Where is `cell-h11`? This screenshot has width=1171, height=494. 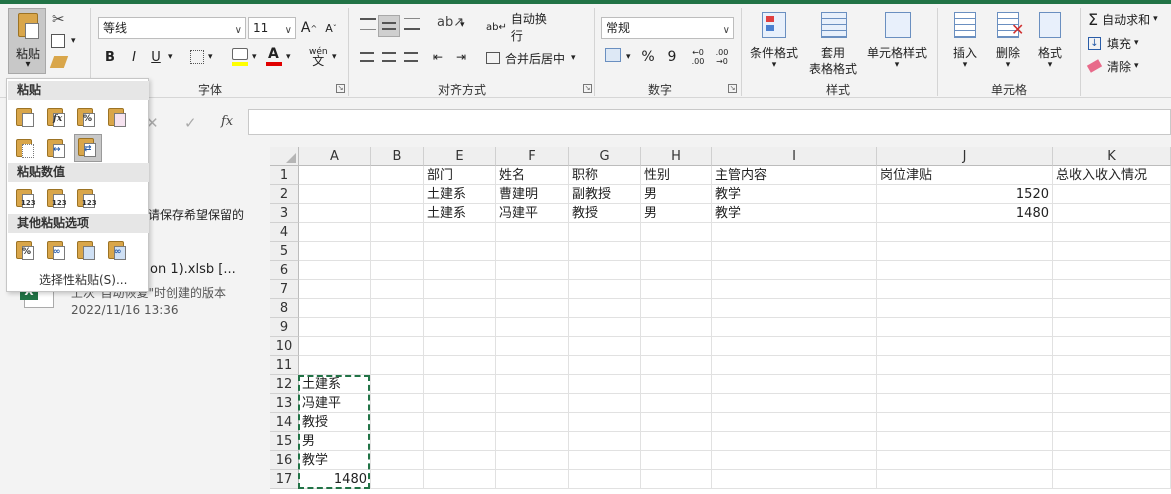
cell-h11 is located at coordinates (676, 365).